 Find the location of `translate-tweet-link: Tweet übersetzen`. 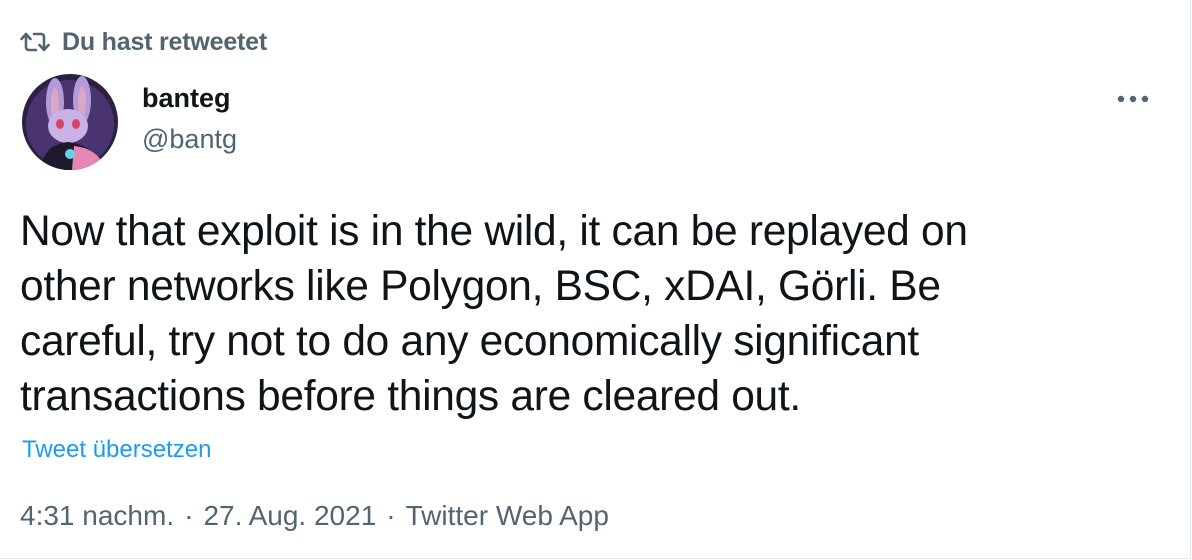

translate-tweet-link: Tweet übersetzen is located at coordinates (116, 450).